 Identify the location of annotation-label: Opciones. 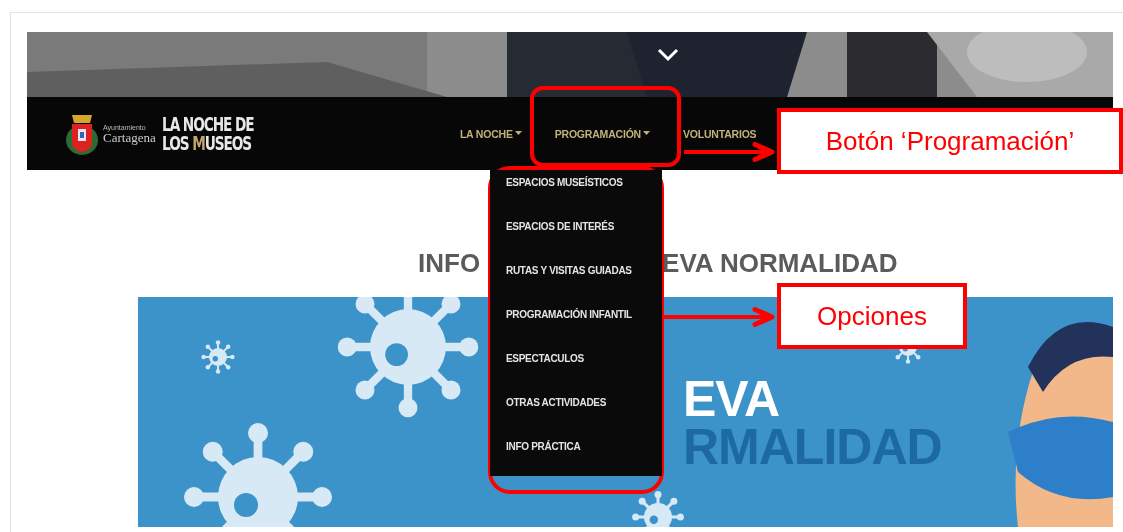
(872, 316).